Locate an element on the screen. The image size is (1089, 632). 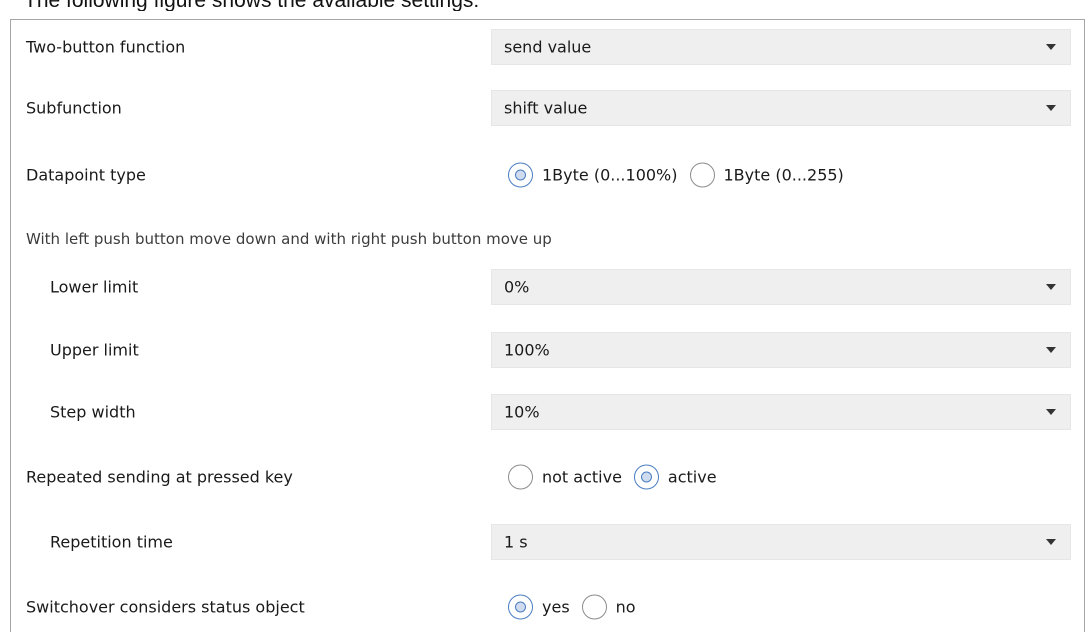
upper-limit-value: 100% is located at coordinates (527, 350).